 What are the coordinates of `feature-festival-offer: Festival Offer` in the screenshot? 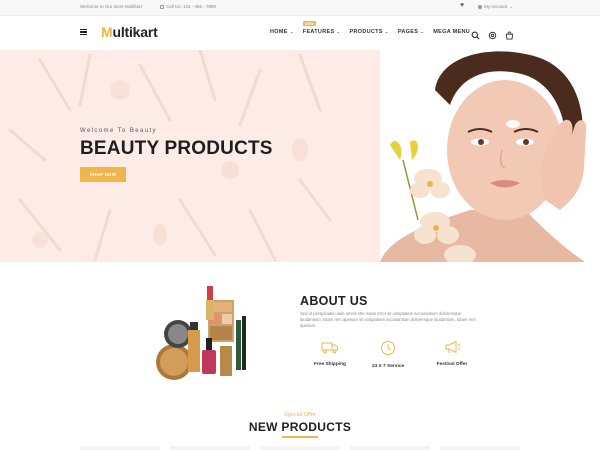 It's located at (452, 353).